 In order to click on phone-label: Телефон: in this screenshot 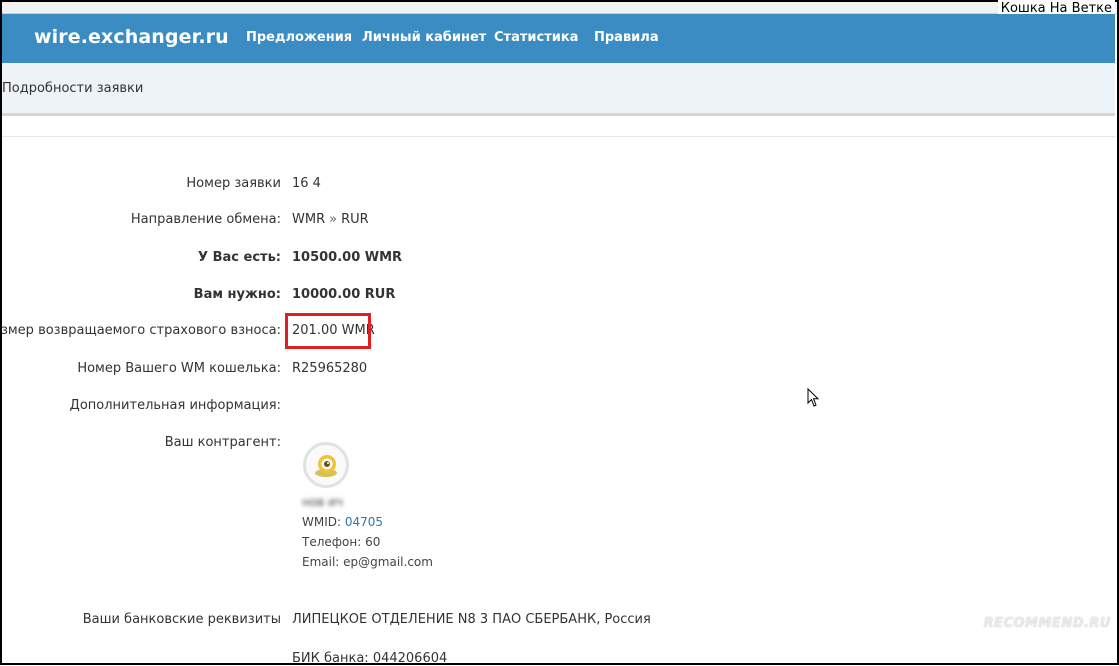, I will do `click(332, 542)`.